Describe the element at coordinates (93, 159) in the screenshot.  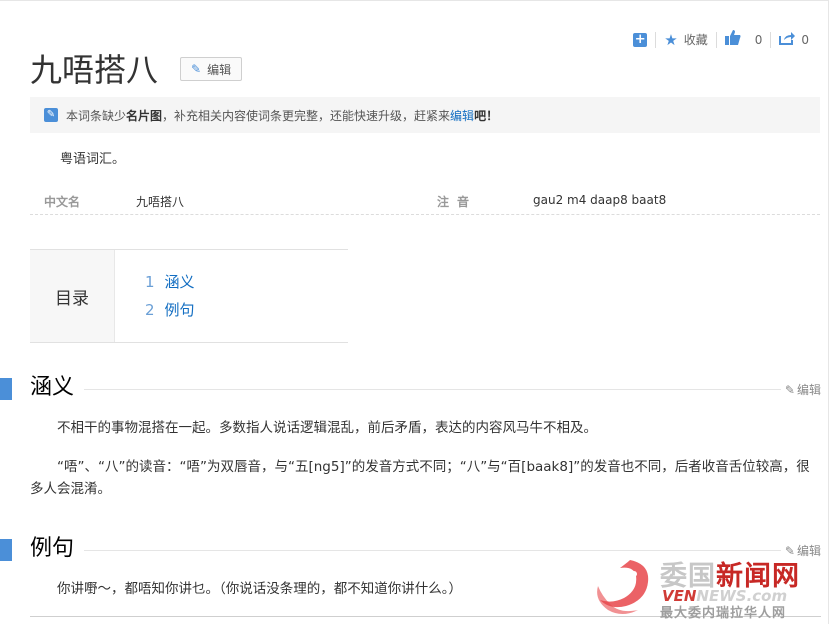
I see `summary-text: 粤语词汇。` at that location.